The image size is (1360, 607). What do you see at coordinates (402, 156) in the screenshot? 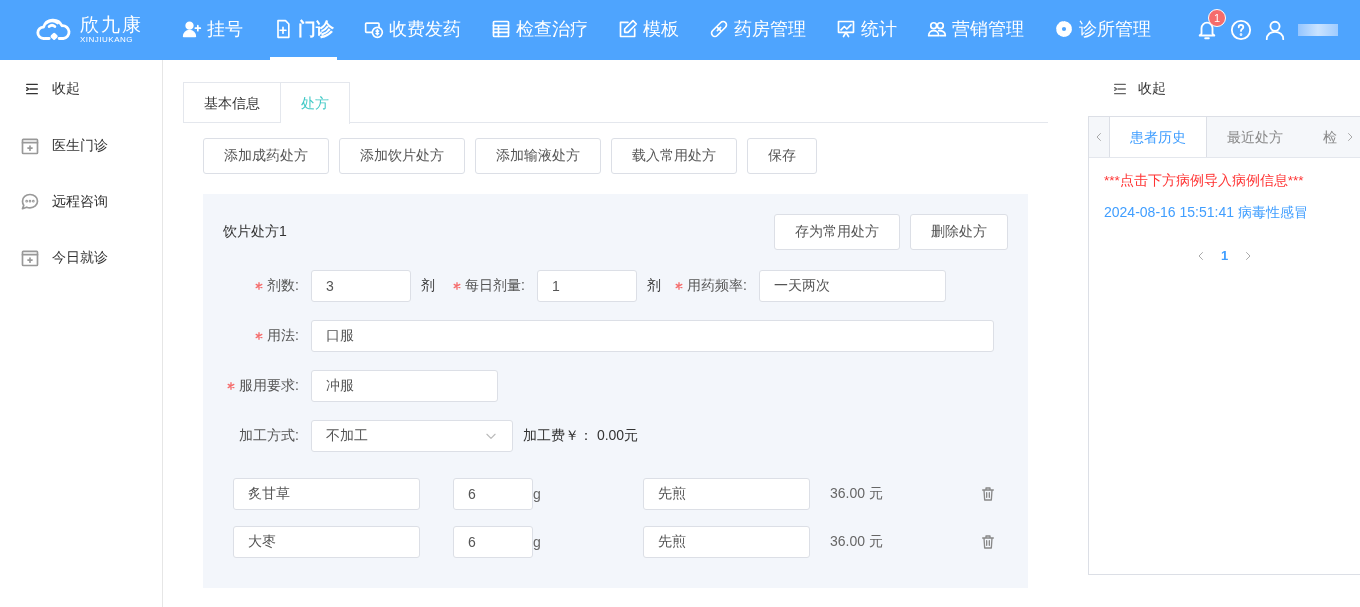
I see `action-button: 添加饮片处方` at bounding box center [402, 156].